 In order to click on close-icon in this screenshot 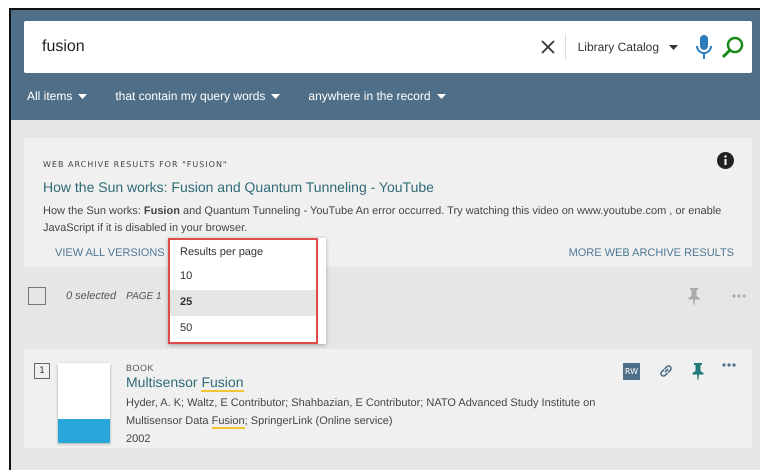, I will do `click(547, 47)`.